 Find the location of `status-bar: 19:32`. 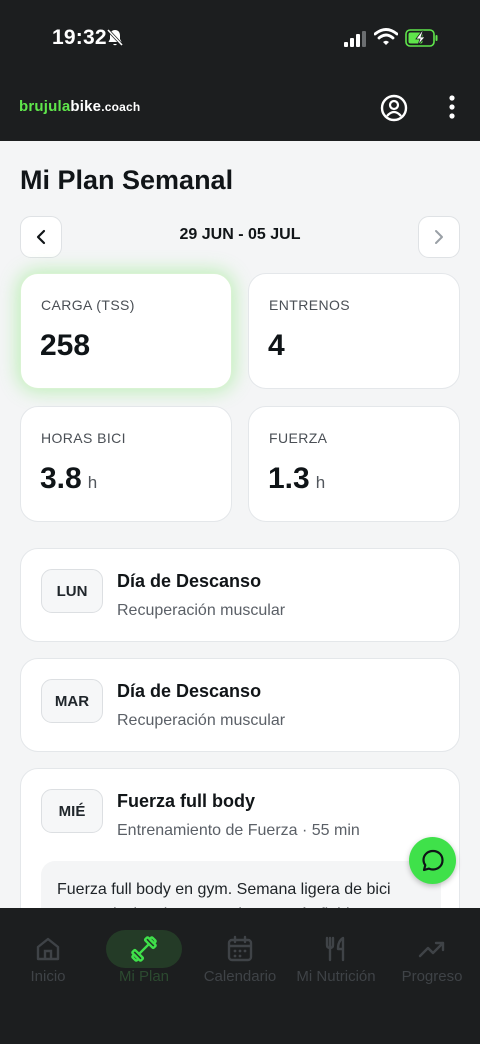

status-bar: 19:32 is located at coordinates (240, 39).